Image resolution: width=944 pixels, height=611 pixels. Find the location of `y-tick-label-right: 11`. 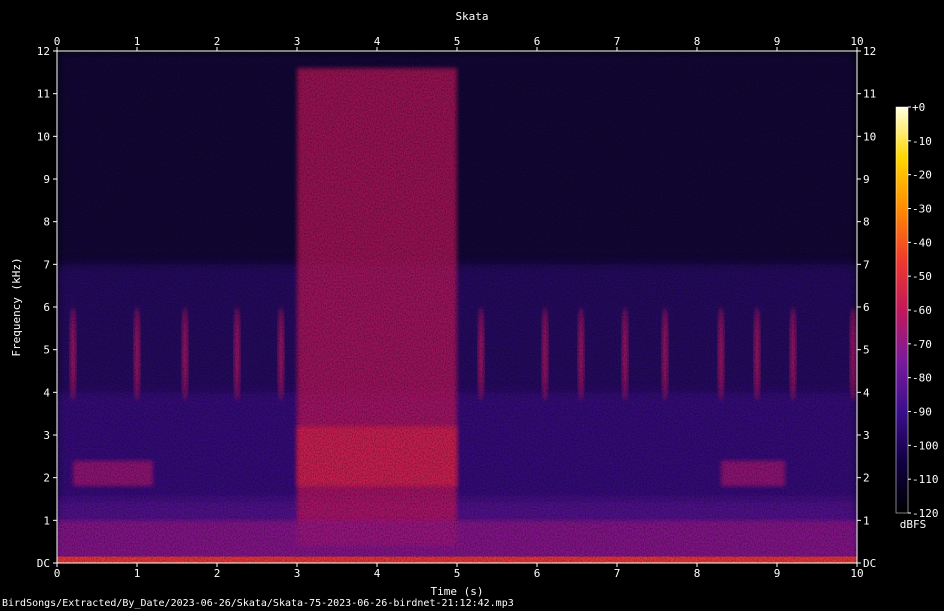

y-tick-label-right: 11 is located at coordinates (869, 94).